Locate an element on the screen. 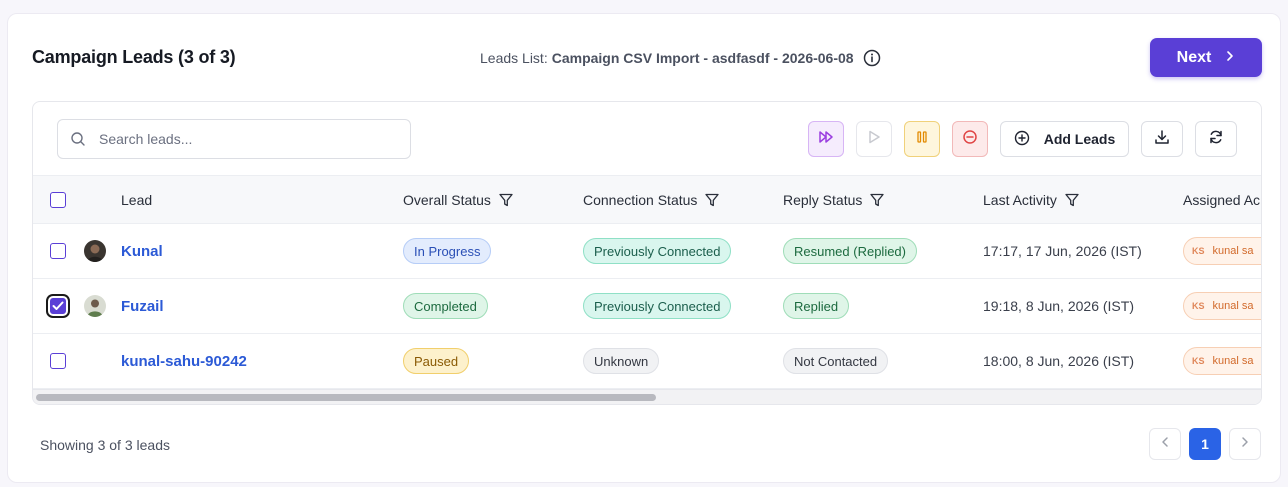  lead-name-link: kunal-sahu-90242 is located at coordinates (184, 361).